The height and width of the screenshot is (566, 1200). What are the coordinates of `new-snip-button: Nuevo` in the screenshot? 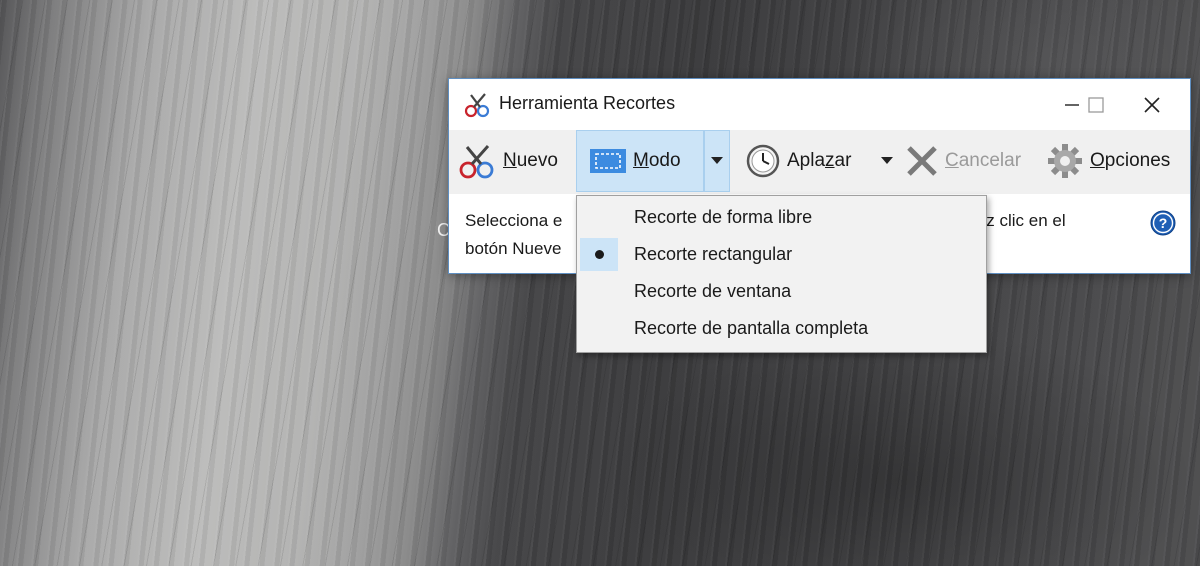 It's located at (507, 161).